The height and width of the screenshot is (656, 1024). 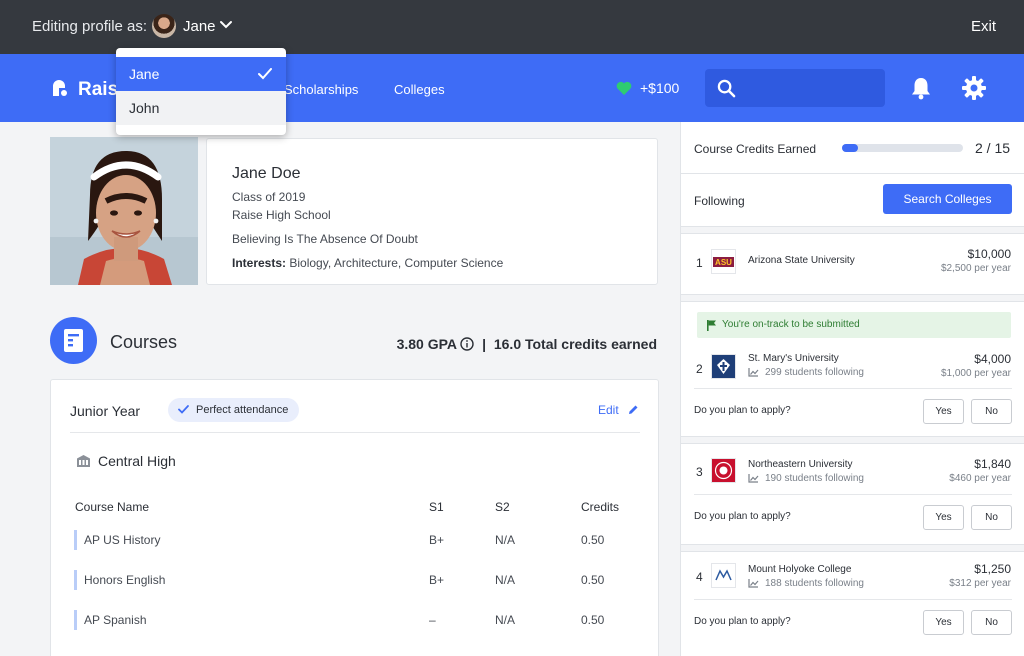 What do you see at coordinates (801, 260) in the screenshot?
I see `college-name: Arizona State University` at bounding box center [801, 260].